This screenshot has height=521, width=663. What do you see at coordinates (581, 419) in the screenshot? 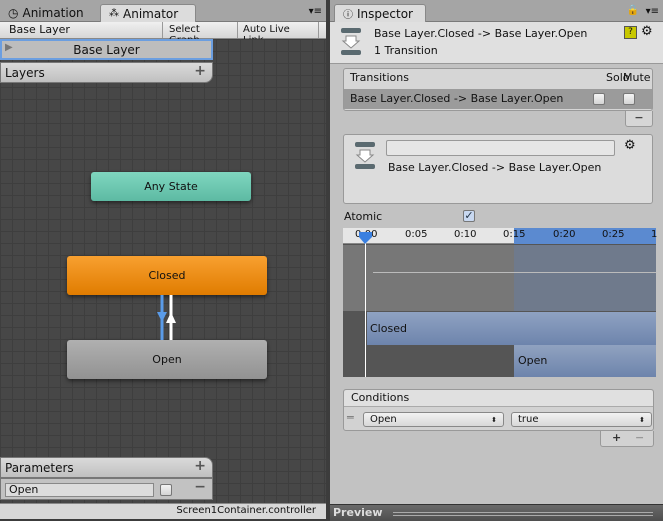
I see `condition-value-dropdown: true ⬍` at bounding box center [581, 419].